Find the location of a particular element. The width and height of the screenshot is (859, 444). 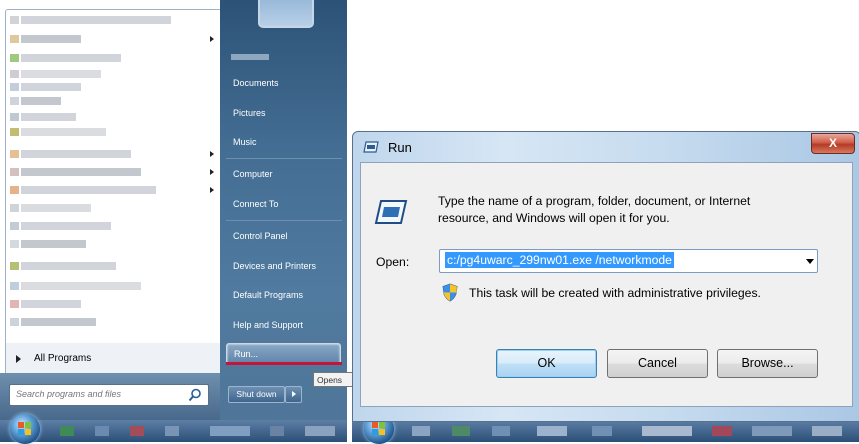

user-name-blurred is located at coordinates (250, 57).